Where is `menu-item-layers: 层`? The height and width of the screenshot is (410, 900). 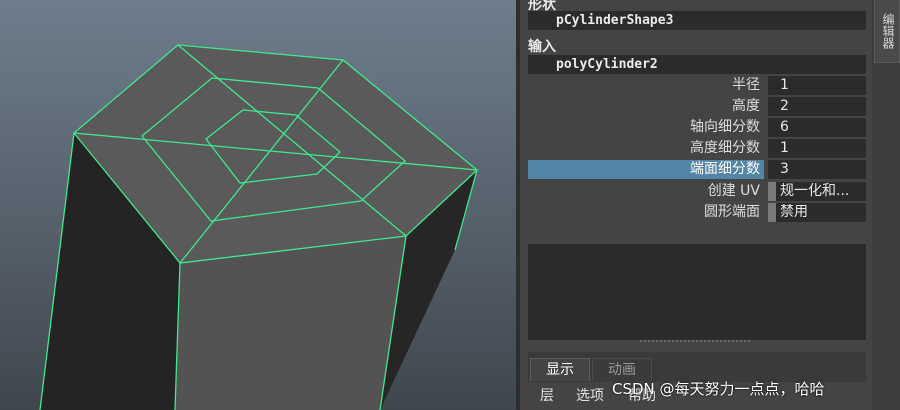
menu-item-layers: 层 is located at coordinates (547, 396).